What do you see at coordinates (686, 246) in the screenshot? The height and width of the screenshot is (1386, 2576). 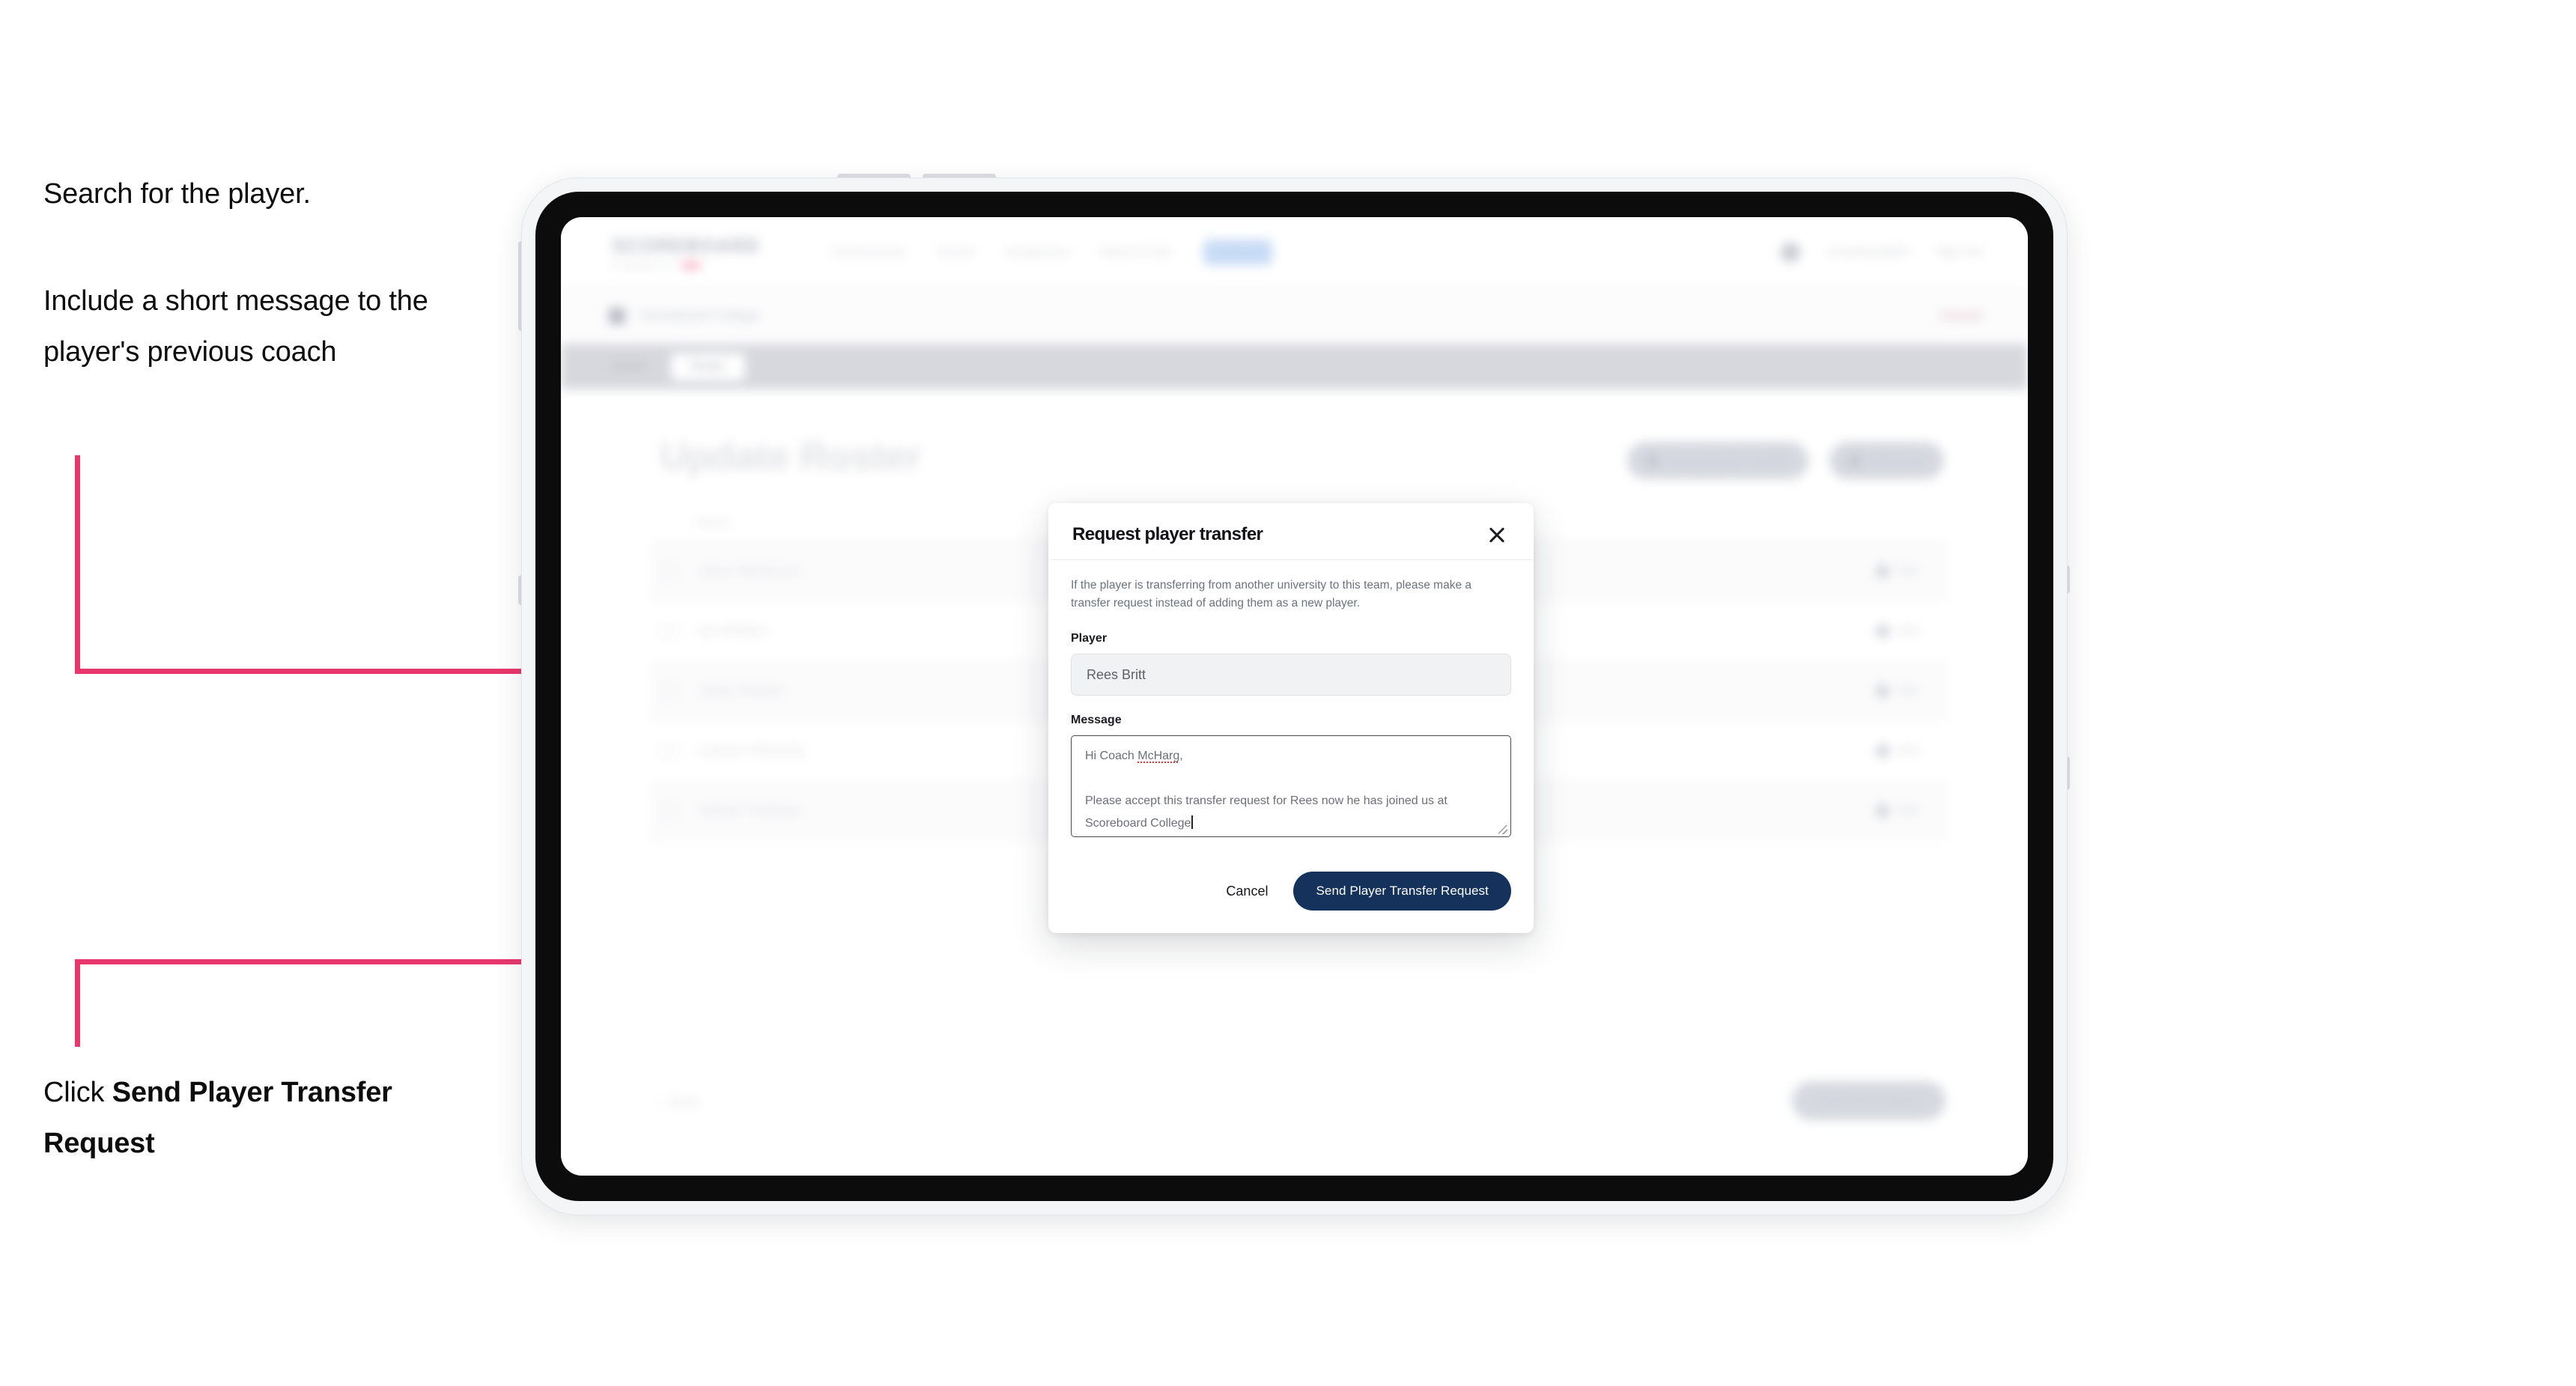 I see `brand-wordmark: SCOREBOARD` at bounding box center [686, 246].